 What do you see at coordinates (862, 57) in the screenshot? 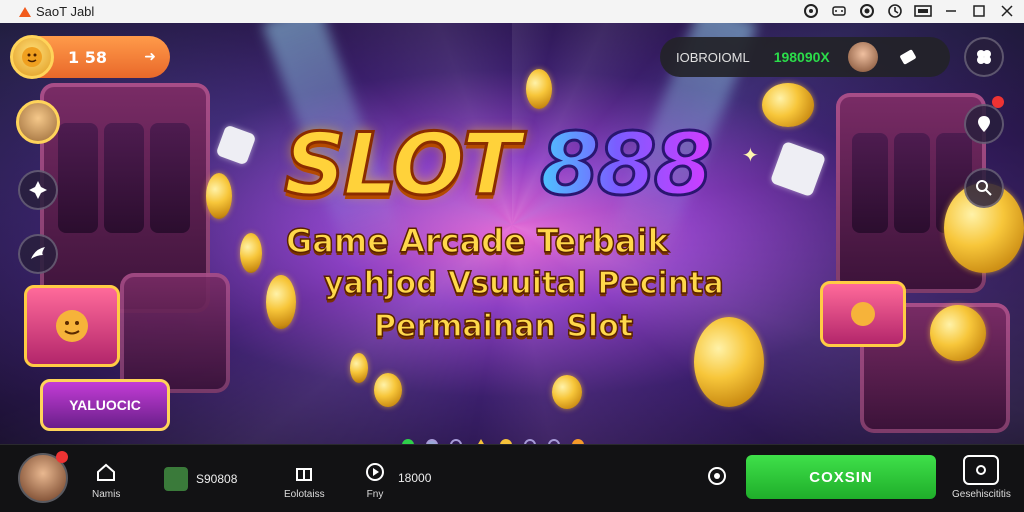
I see `player-avatar` at bounding box center [862, 57].